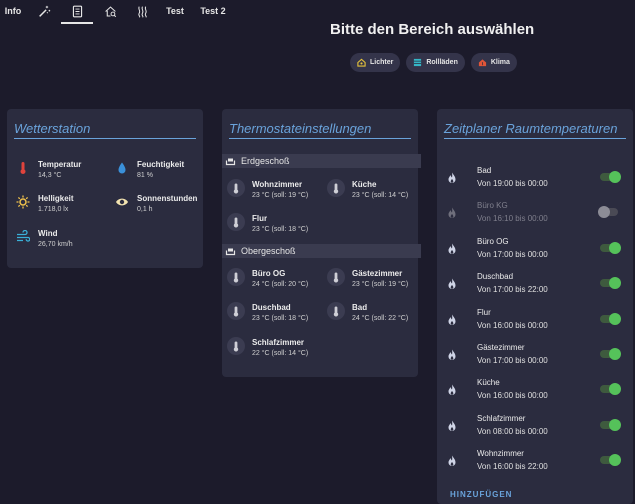 The width and height of the screenshot is (635, 504). I want to click on weather-item-brightness: Helligkeit 1.718,0 lx, so click(45, 203).